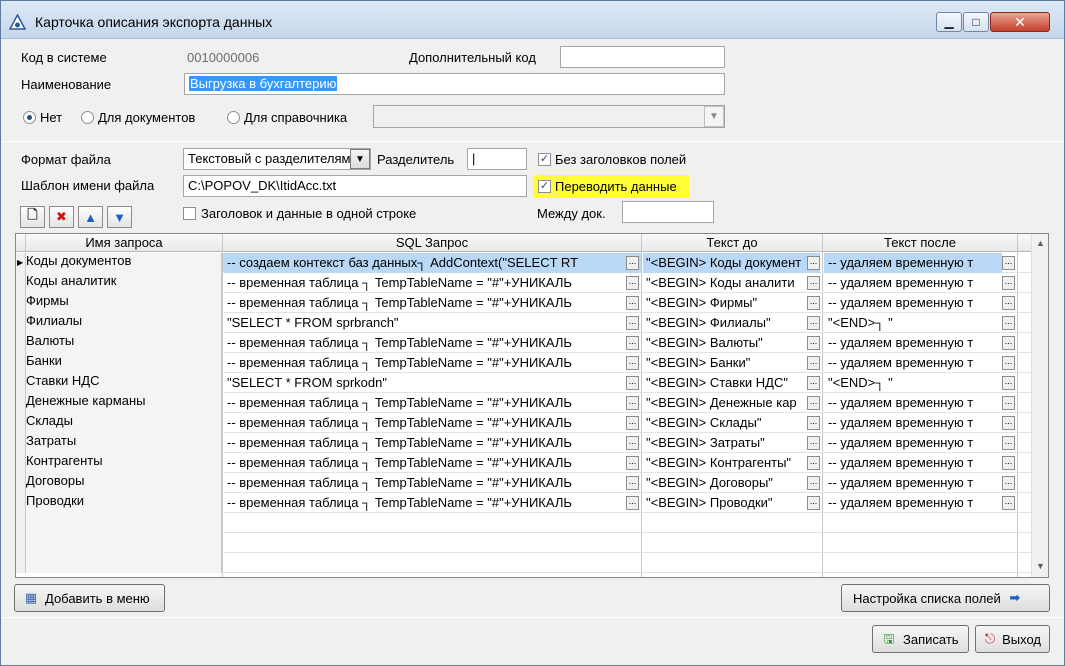 The image size is (1065, 666). What do you see at coordinates (124, 403) in the screenshot?
I see `query-name-cell: Денежные карманы` at bounding box center [124, 403].